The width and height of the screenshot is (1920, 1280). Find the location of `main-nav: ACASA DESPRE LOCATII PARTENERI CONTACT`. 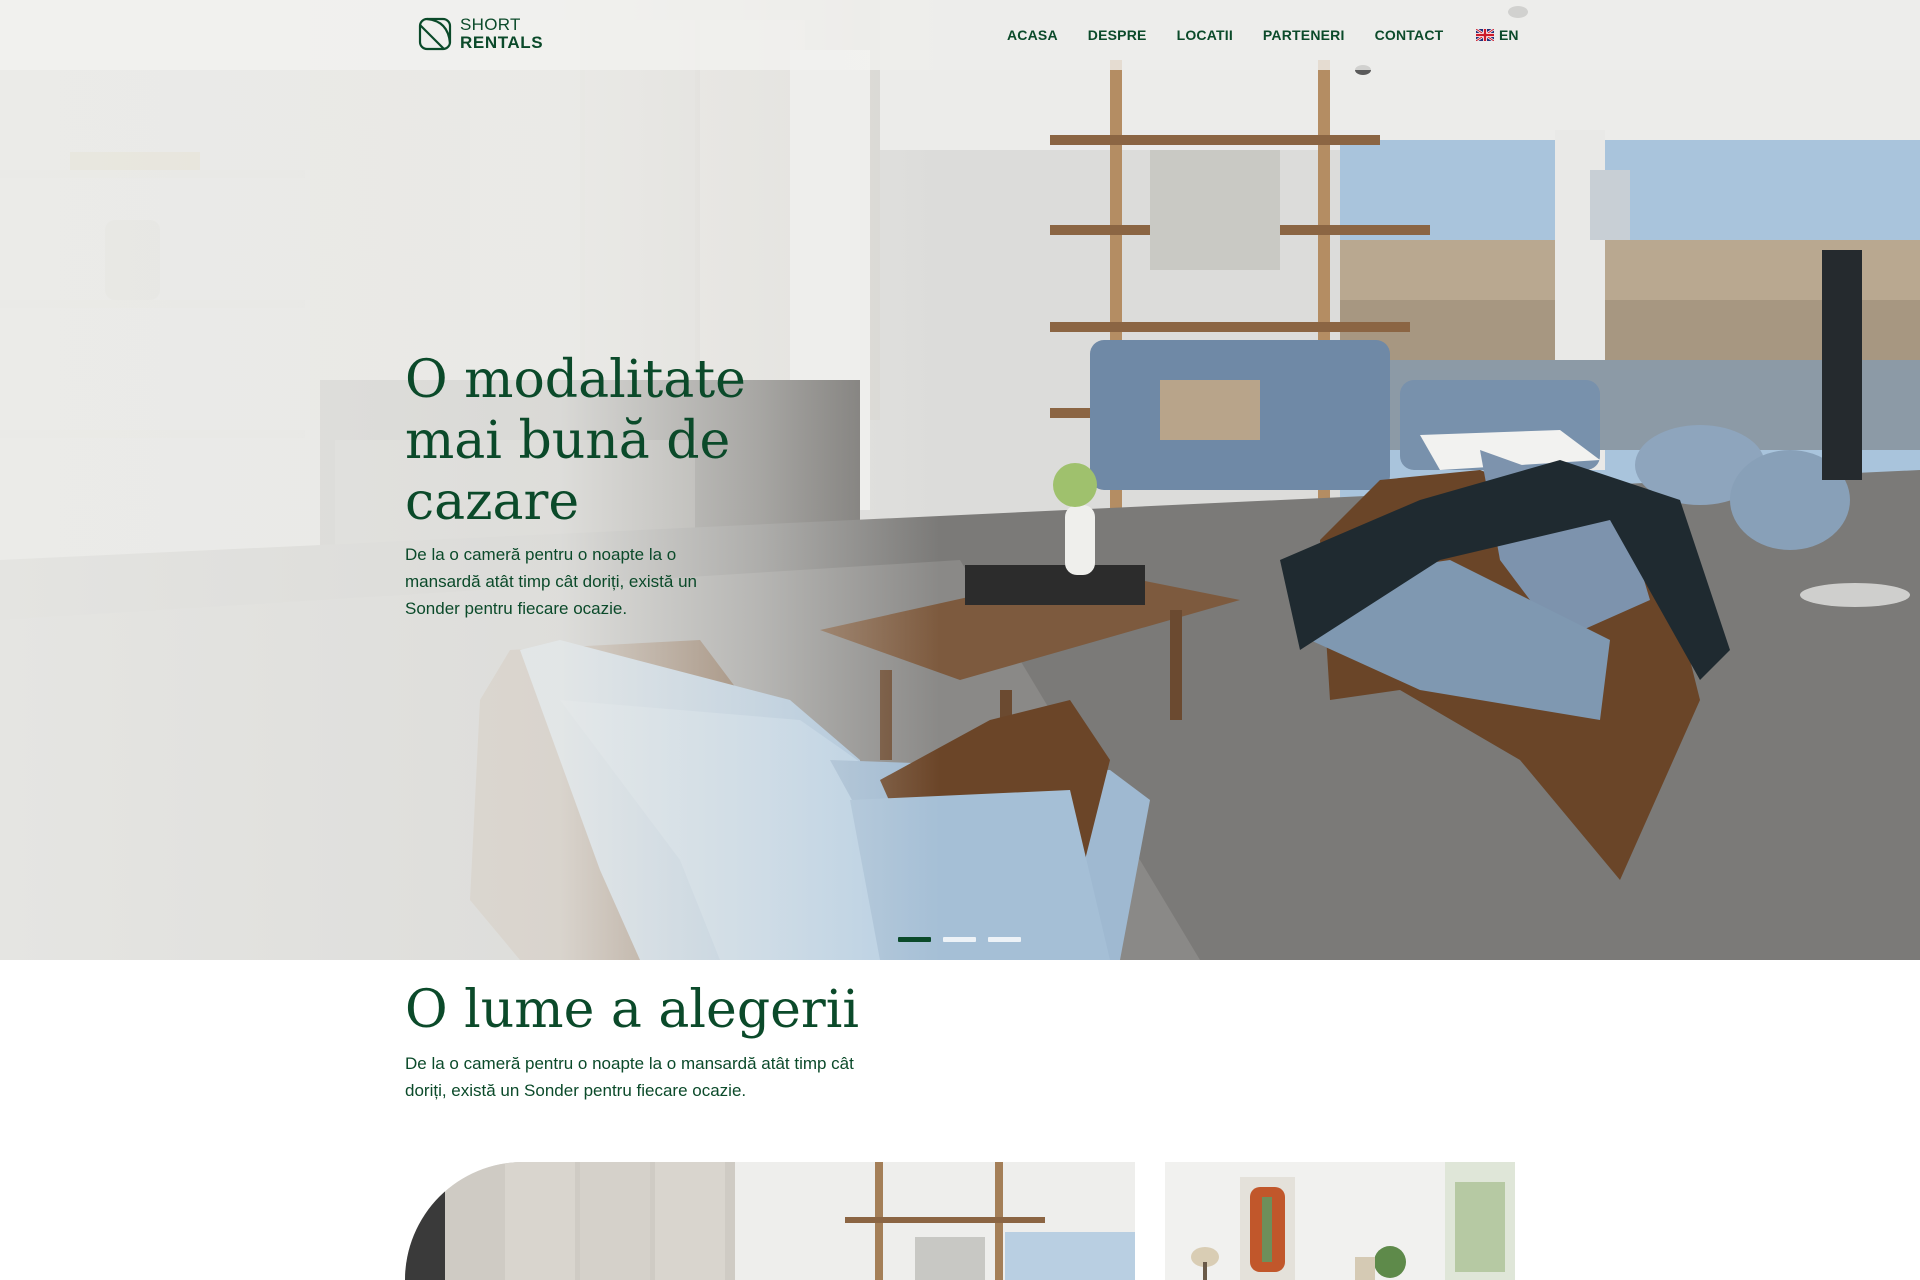

main-nav: ACASA DESPRE LOCATII PARTENERI CONTACT is located at coordinates (1225, 35).